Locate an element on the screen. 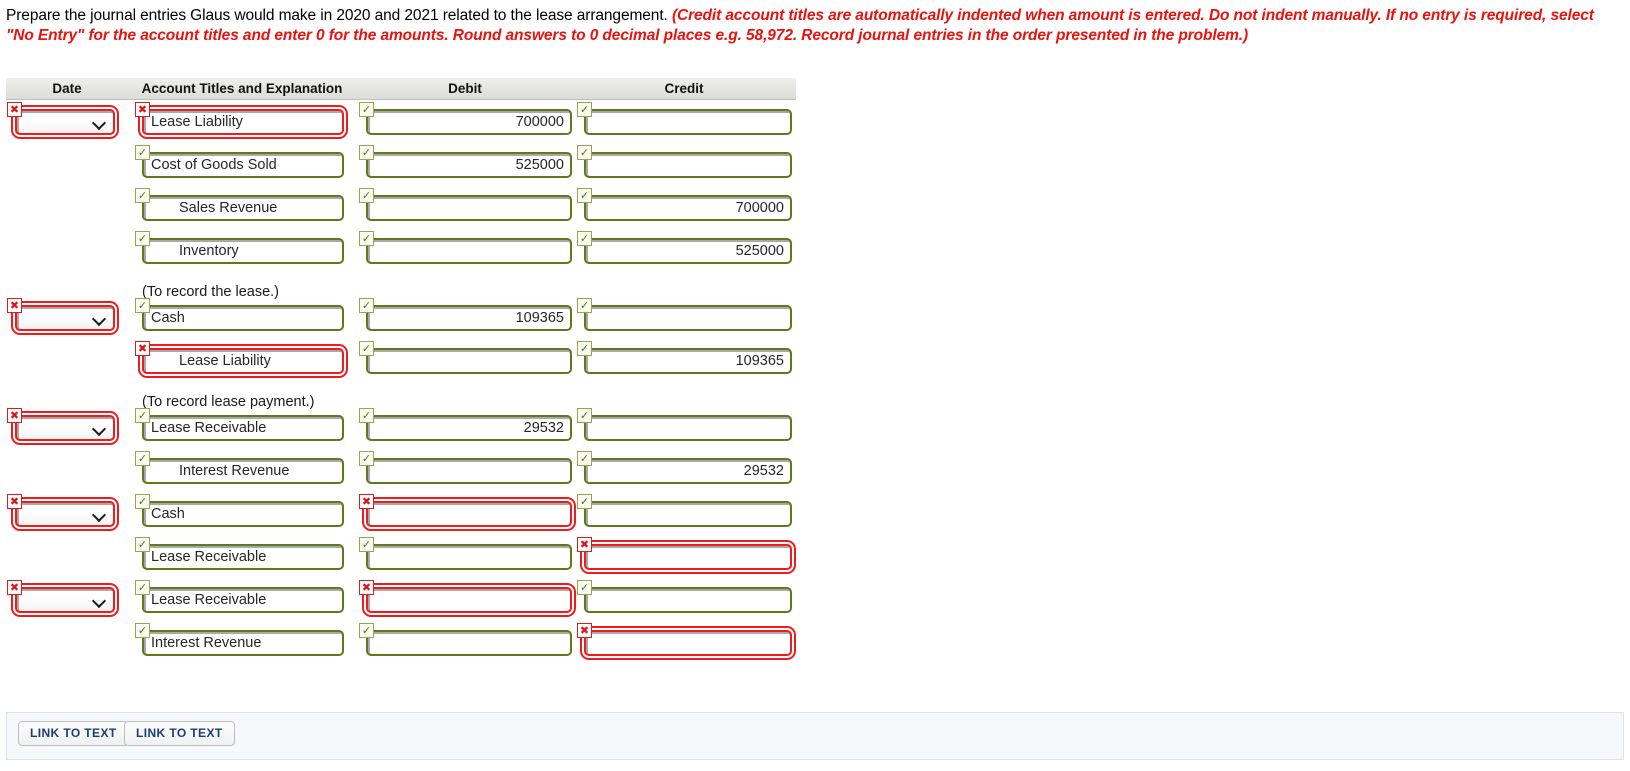 The width and height of the screenshot is (1630, 771). journal-entry-row: ✓ Interest Revenue ✓ ✓ 29532 is located at coordinates (401, 470).